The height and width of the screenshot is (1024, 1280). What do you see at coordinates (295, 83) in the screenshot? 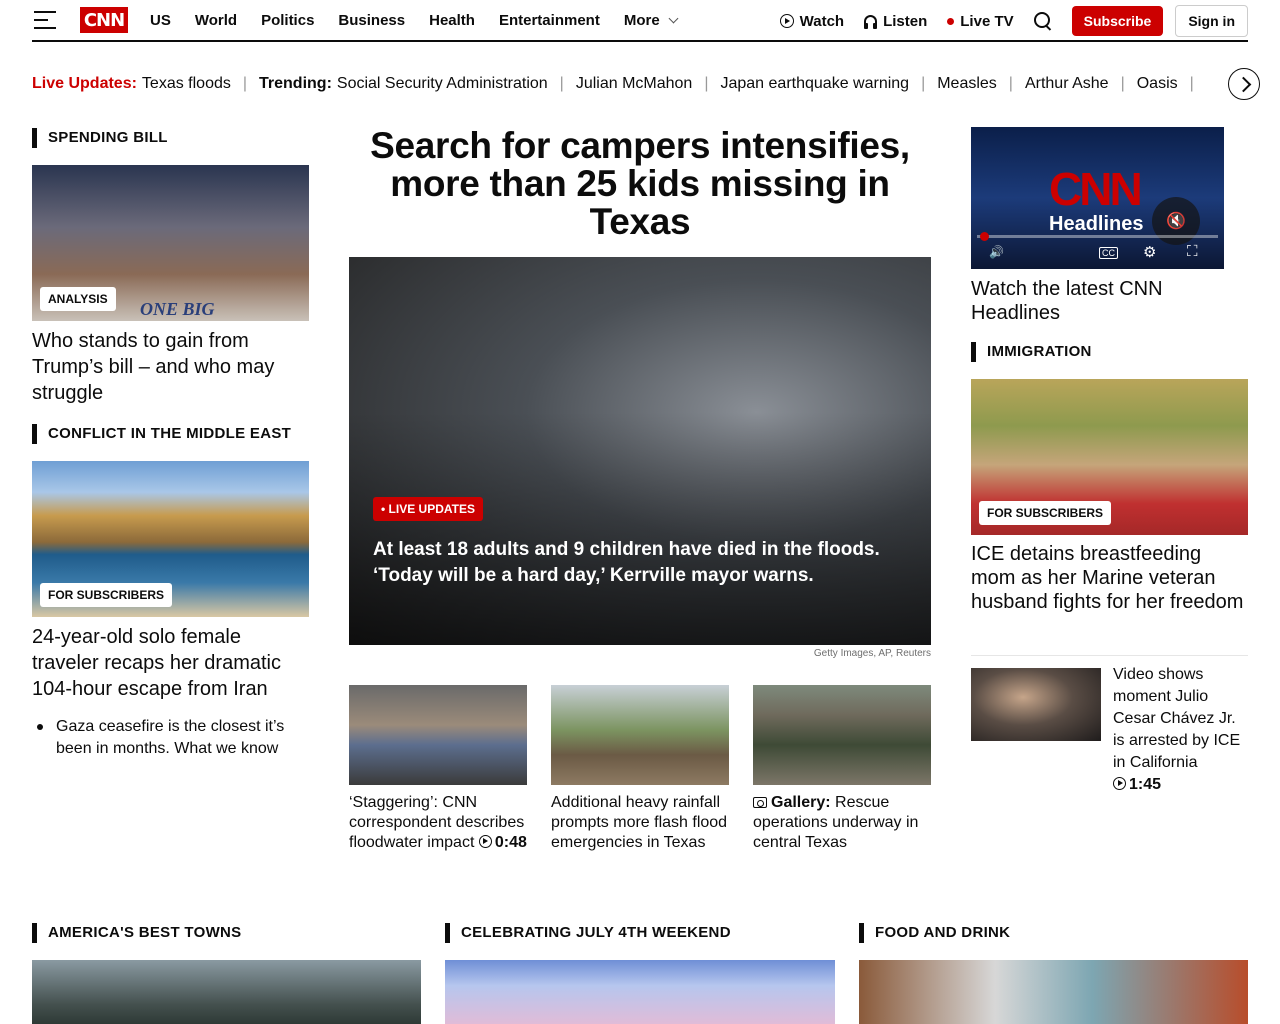
I see `trending-label: Trending:` at bounding box center [295, 83].